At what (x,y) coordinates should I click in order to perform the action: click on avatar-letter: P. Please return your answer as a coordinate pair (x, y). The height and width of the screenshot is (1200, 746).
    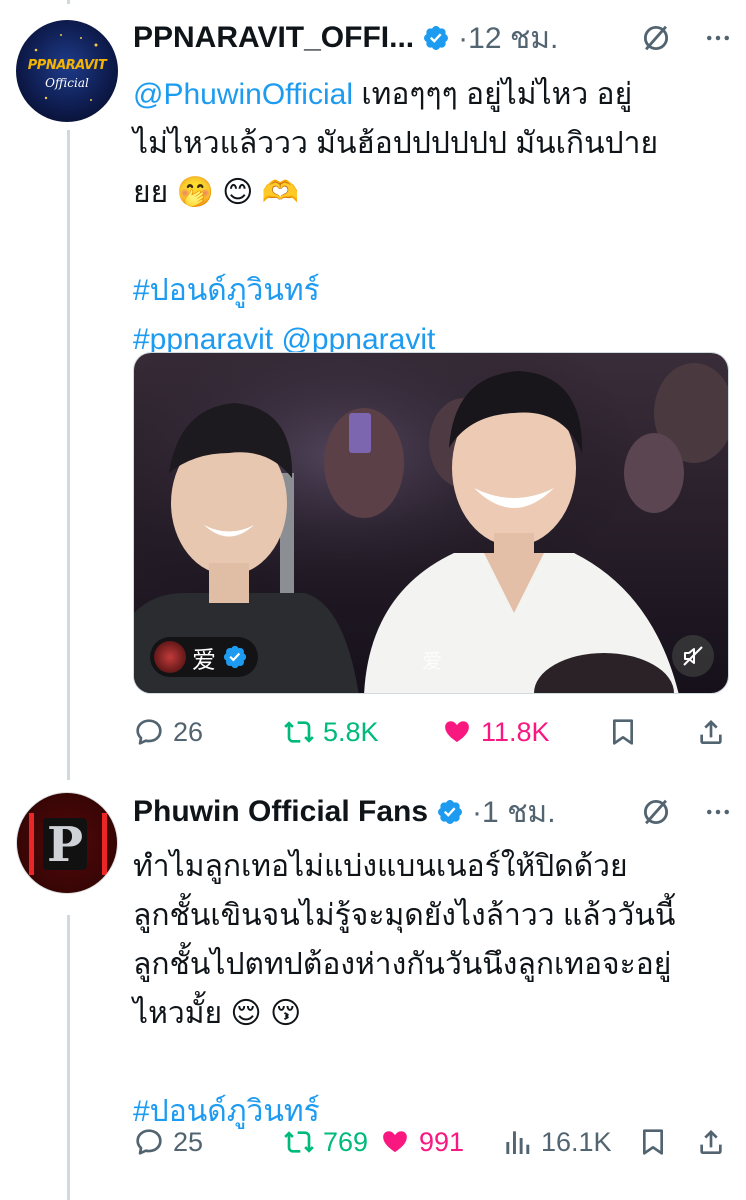
    Looking at the image, I should click on (65, 845).